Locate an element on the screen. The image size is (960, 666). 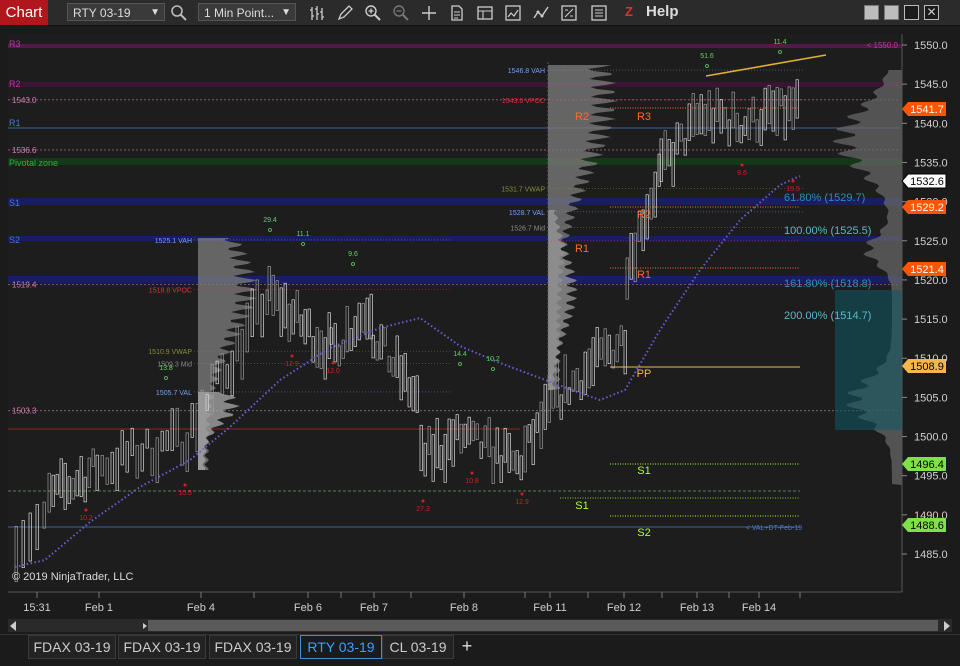
instrument-selector: RTY 03-19 ▼ is located at coordinates (116, 12).